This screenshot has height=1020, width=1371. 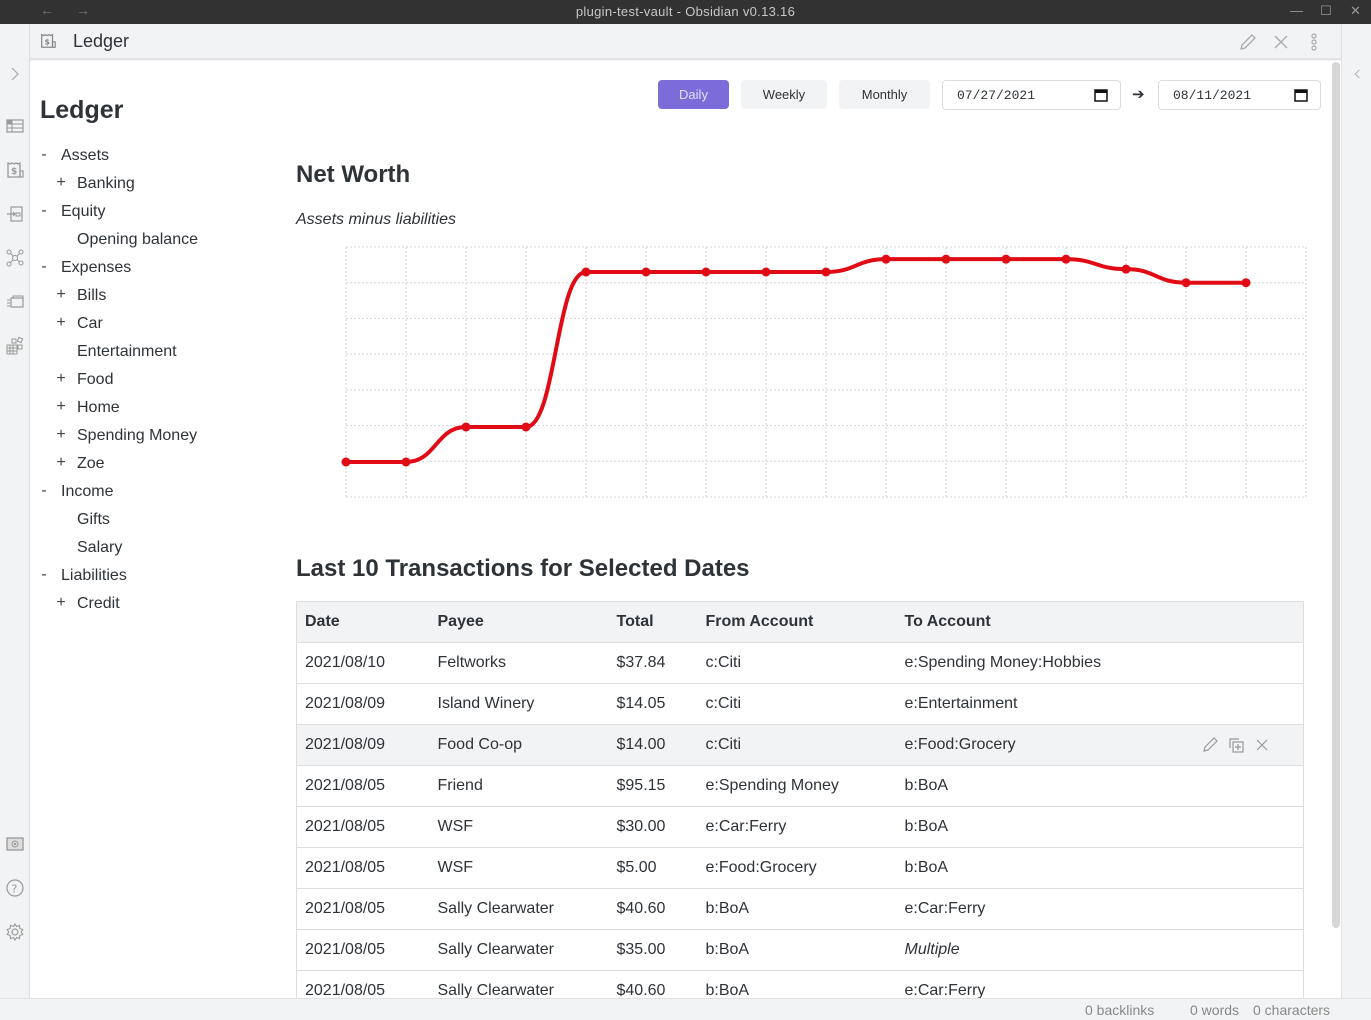 I want to click on account-label: Banking, so click(x=106, y=183).